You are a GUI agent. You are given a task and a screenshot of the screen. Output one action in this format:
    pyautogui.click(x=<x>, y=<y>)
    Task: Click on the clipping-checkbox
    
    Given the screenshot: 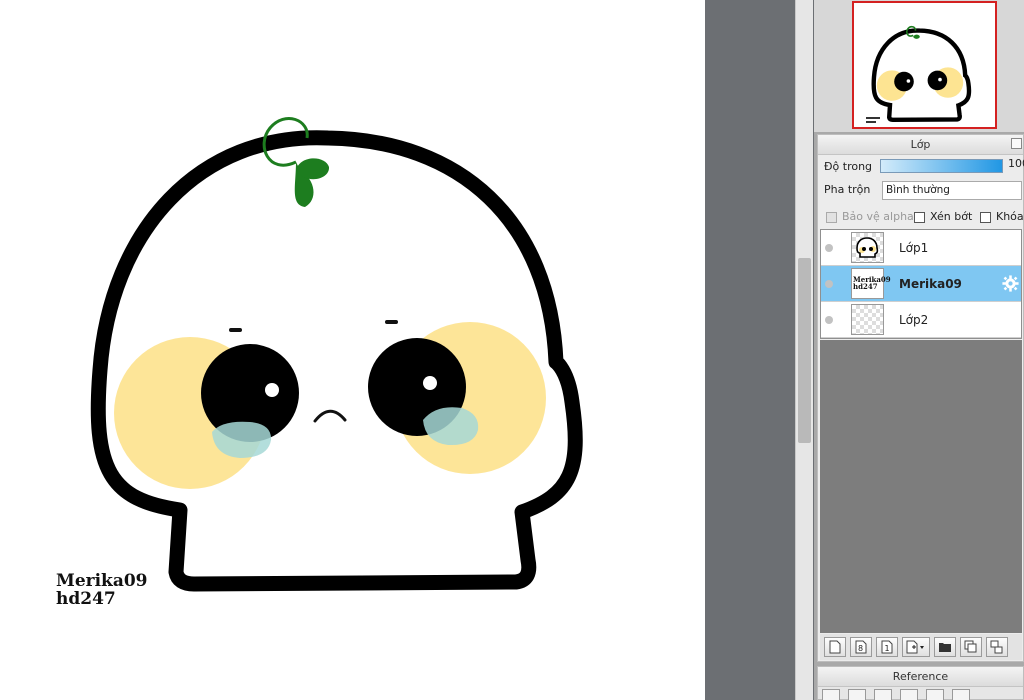 What is the action you would take?
    pyautogui.click(x=919, y=217)
    